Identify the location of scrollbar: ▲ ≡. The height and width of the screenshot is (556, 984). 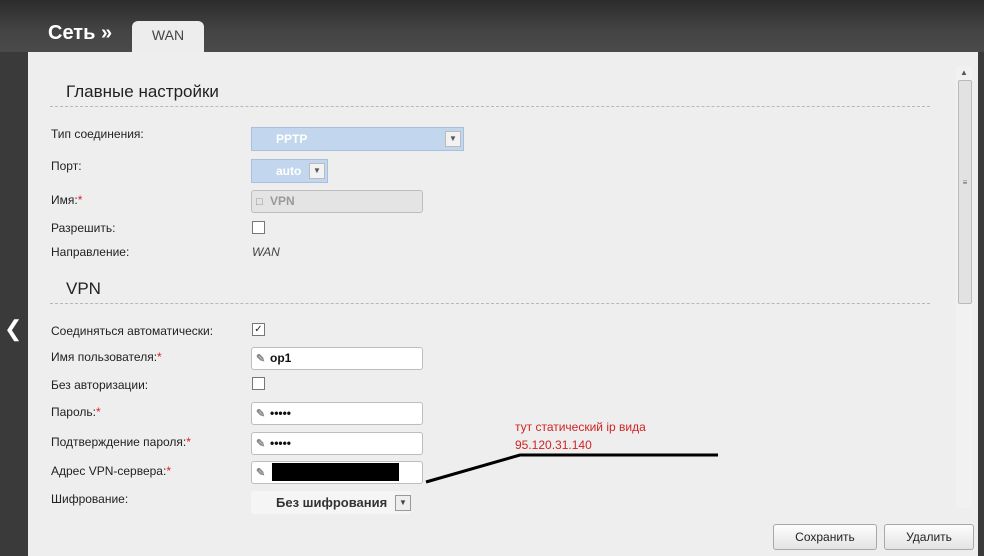
(964, 287).